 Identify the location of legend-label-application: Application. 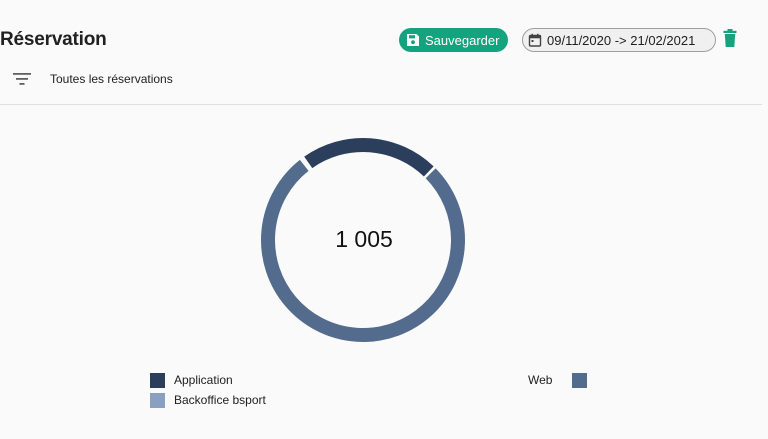
(203, 380).